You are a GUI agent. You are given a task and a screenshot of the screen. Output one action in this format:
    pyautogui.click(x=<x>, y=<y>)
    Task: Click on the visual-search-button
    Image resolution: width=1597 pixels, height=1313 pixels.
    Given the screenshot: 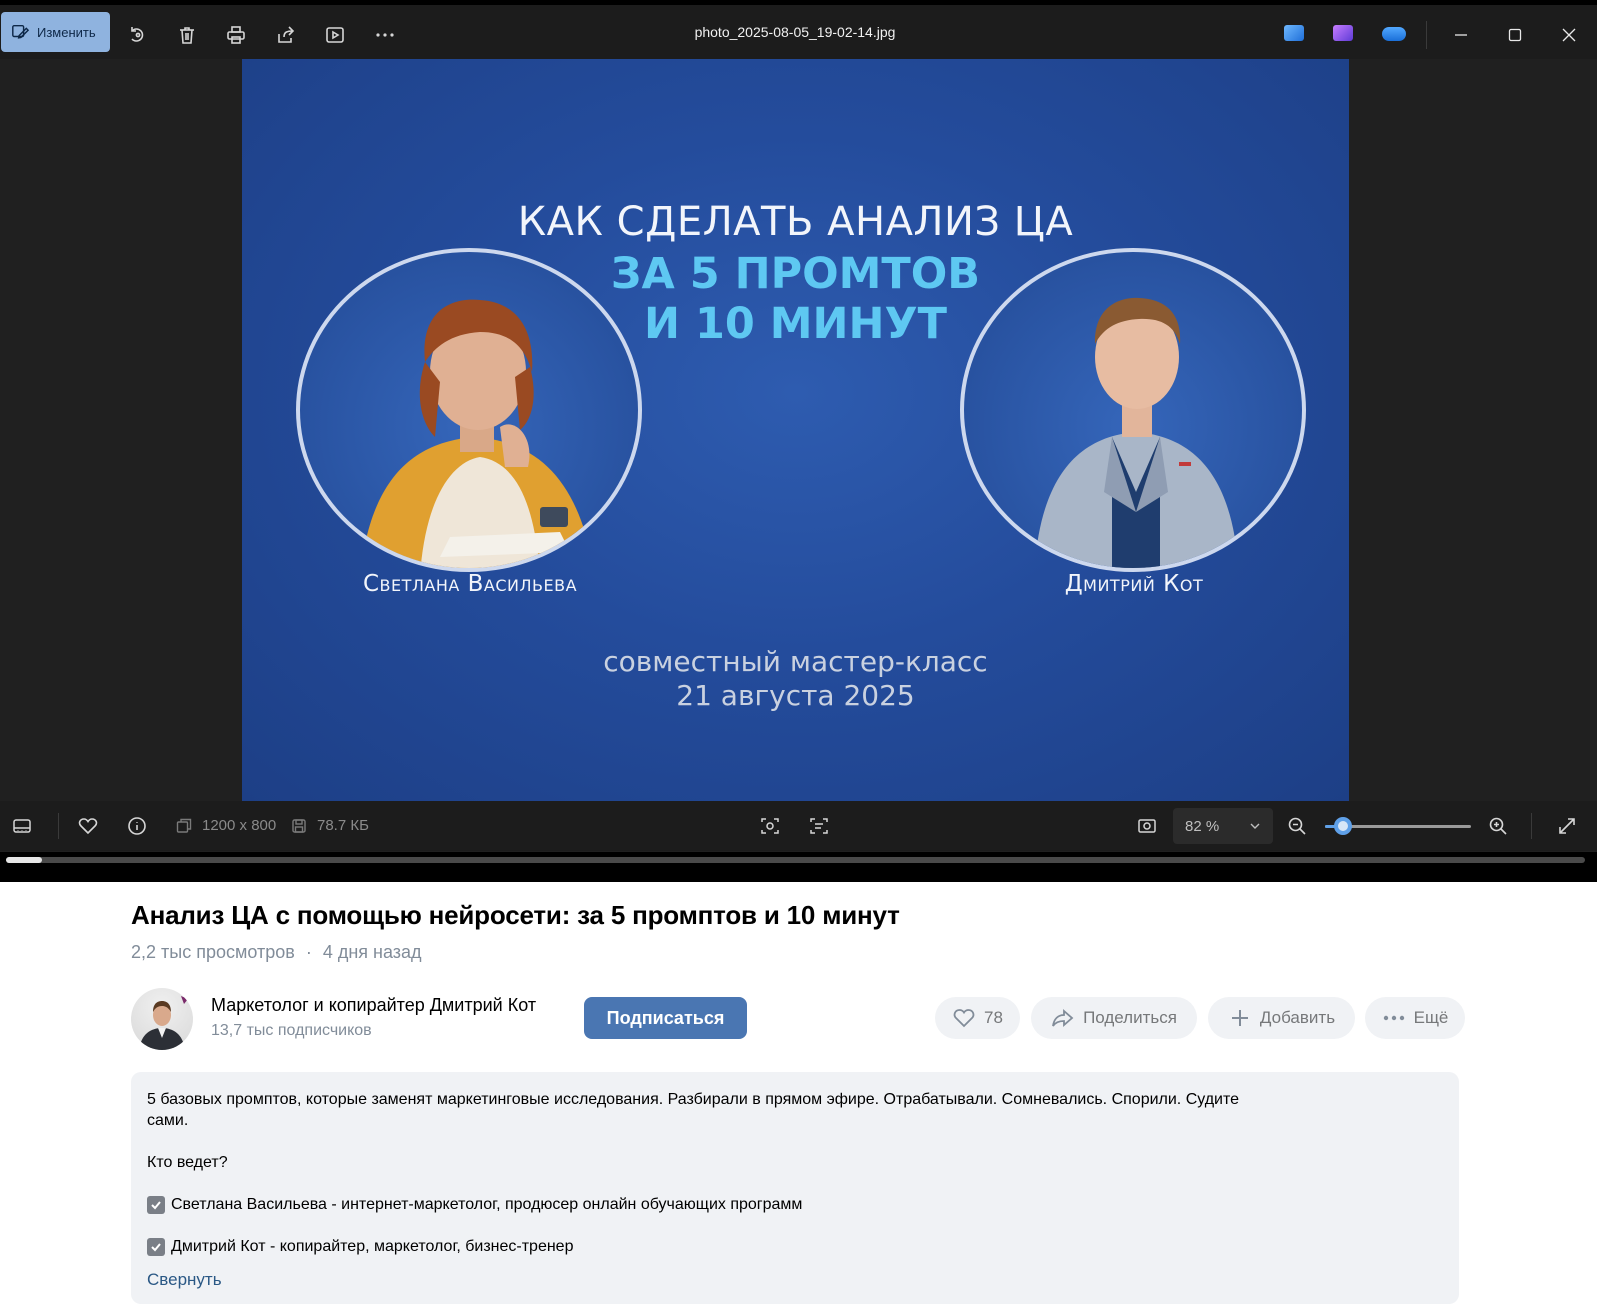 What is the action you would take?
    pyautogui.click(x=770, y=826)
    